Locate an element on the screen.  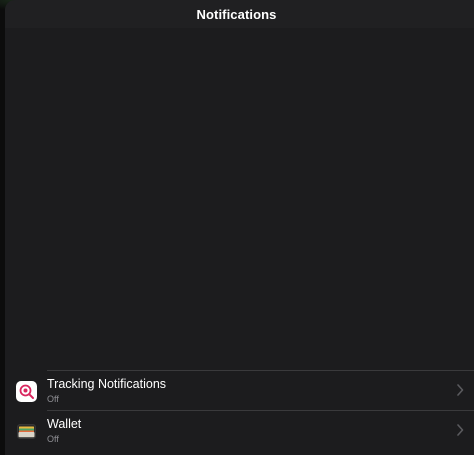
navigation-bar: Notifications is located at coordinates (239, 14).